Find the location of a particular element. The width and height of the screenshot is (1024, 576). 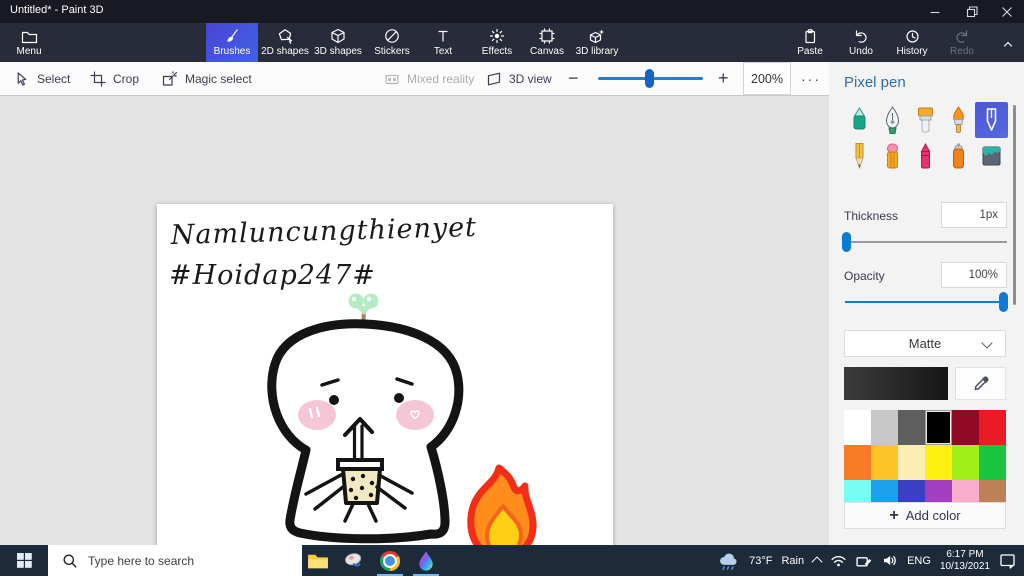

opacity-slider-thumb is located at coordinates (1003, 302).